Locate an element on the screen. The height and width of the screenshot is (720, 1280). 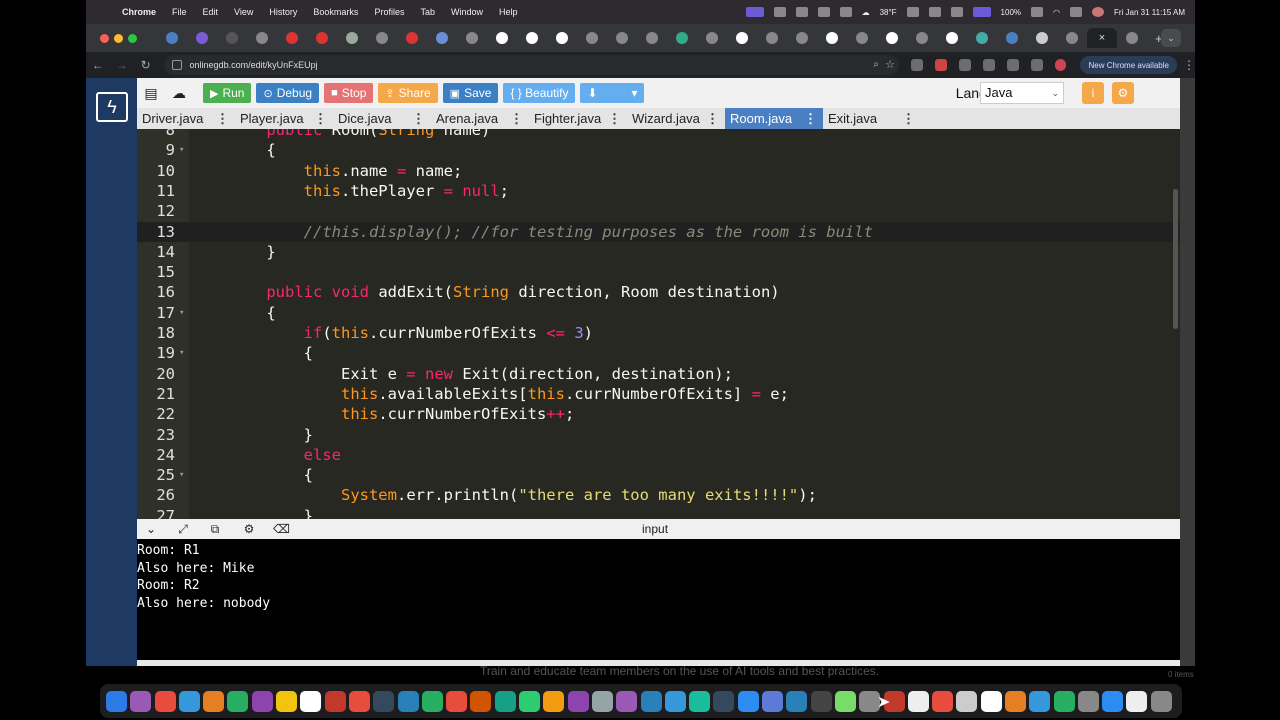
menu-history: History is located at coordinates (283, 12).